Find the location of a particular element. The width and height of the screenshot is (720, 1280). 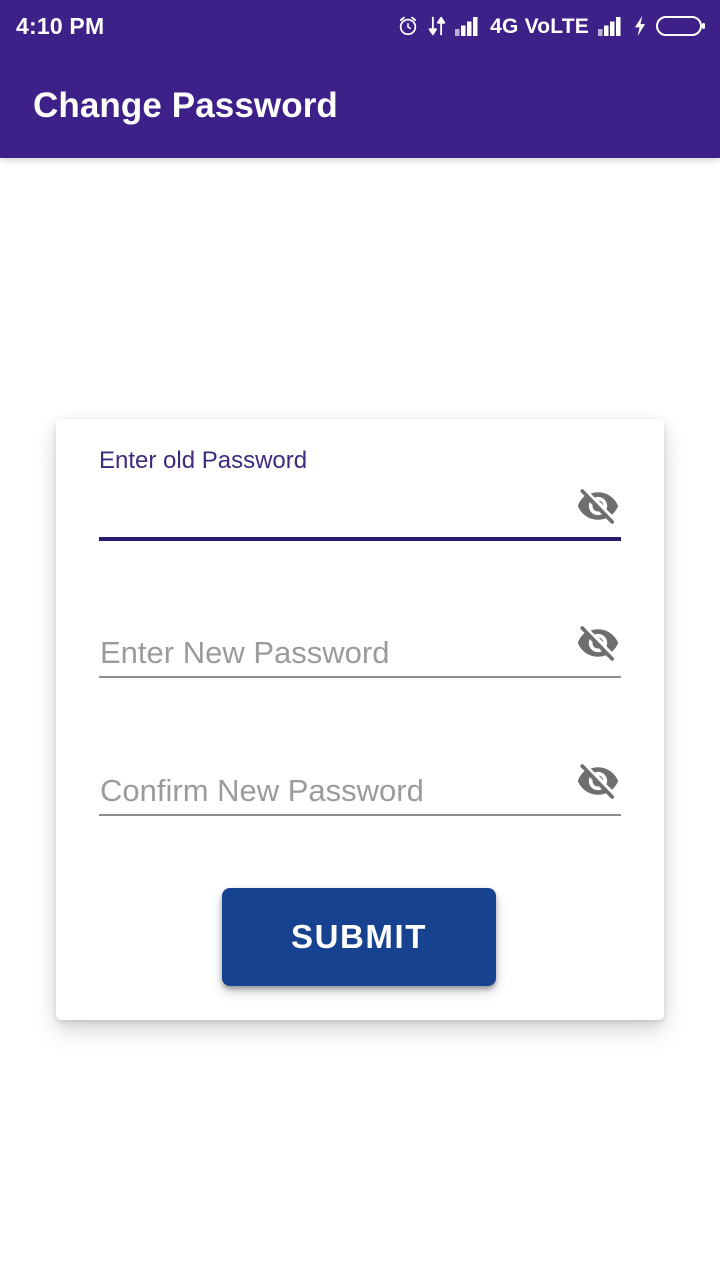

status-bar-icons: 4G VoLTE is located at coordinates (551, 26).